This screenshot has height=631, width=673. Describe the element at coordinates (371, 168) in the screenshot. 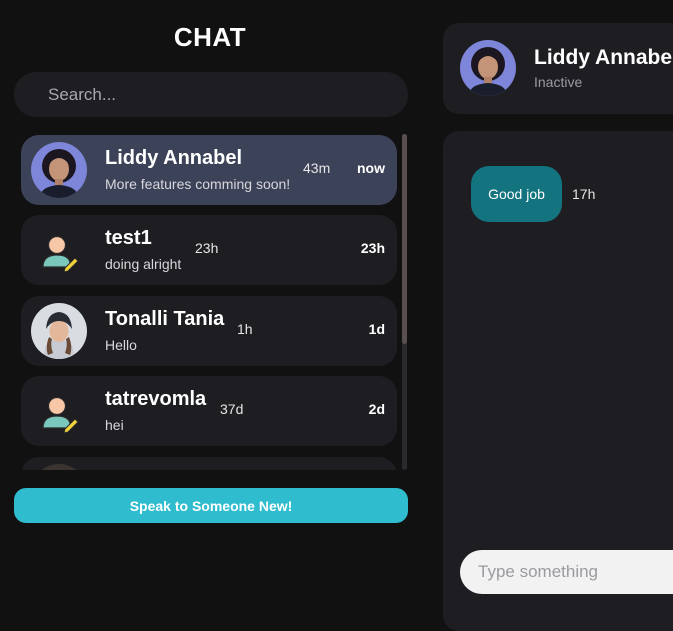

I see `conversation-timestamp: now` at that location.